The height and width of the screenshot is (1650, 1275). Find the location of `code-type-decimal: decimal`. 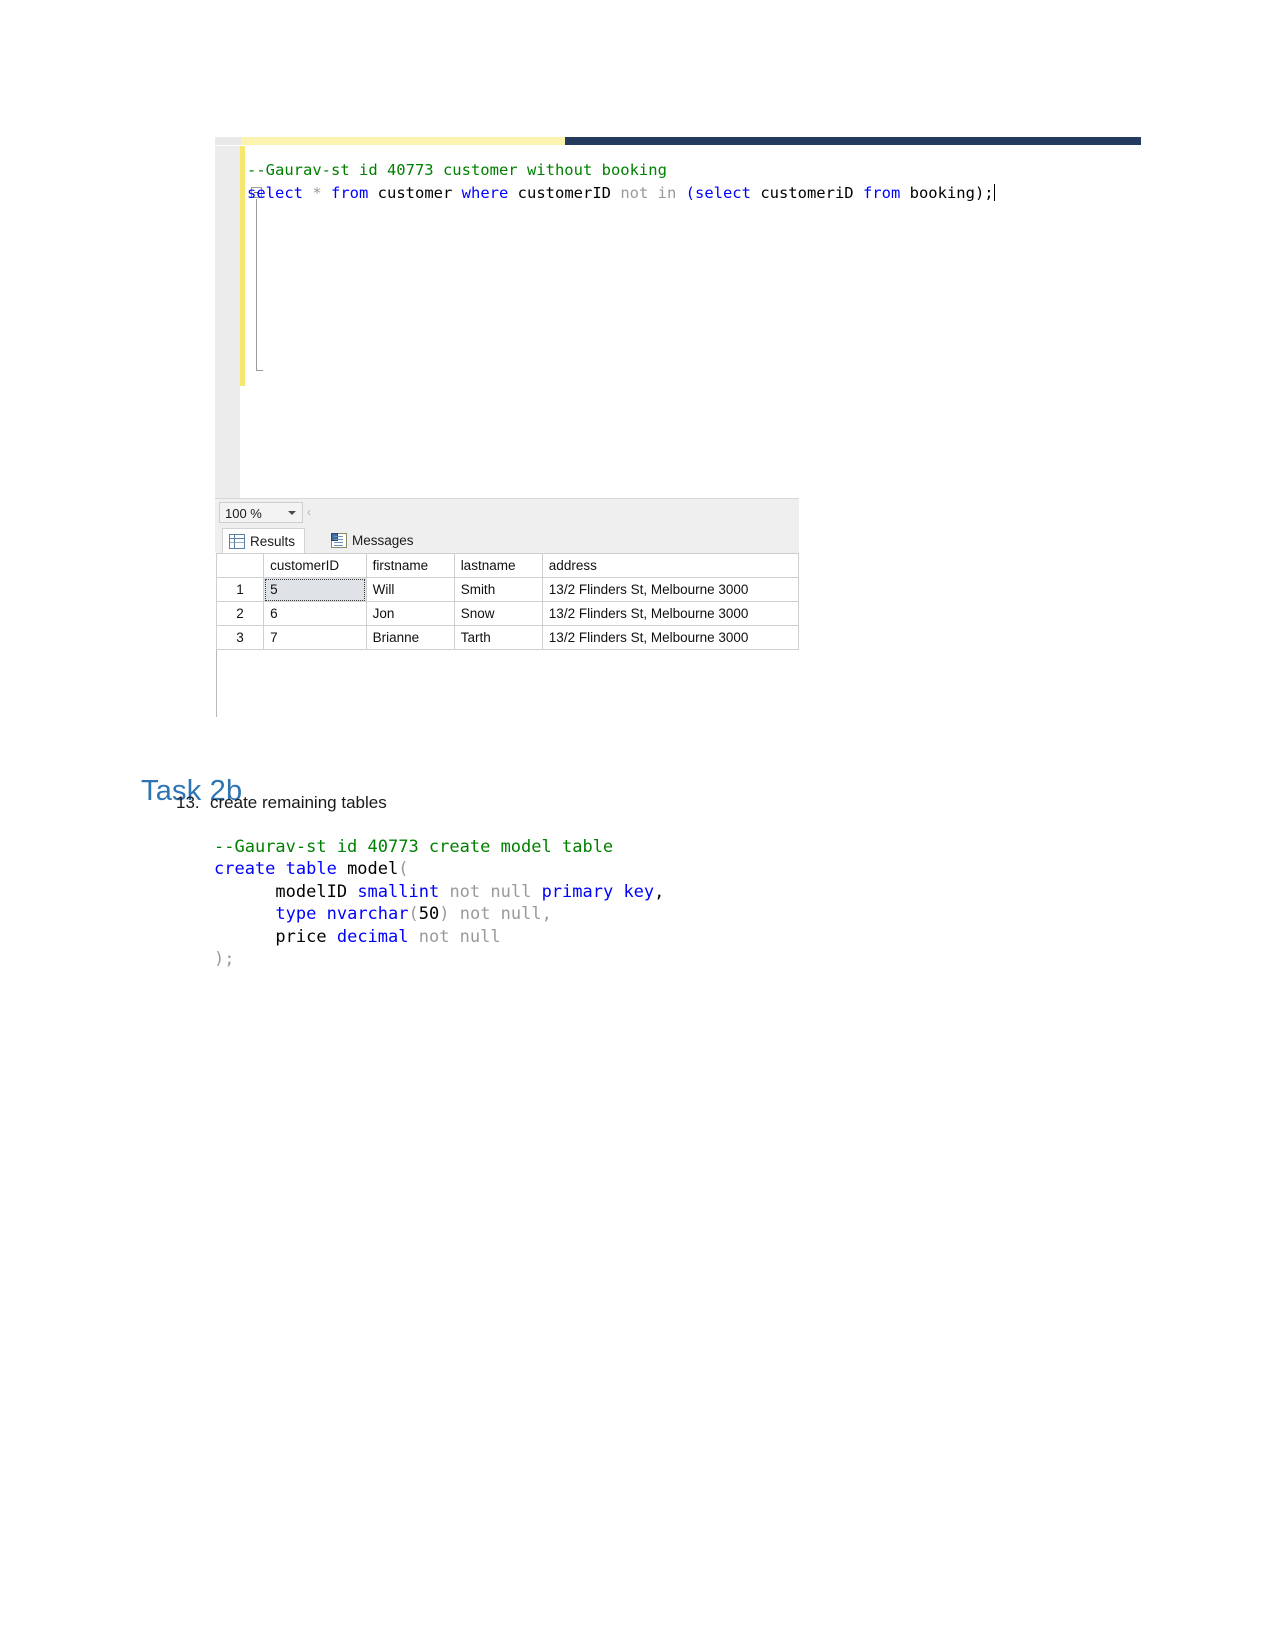

code-type-decimal: decimal is located at coordinates (372, 936).